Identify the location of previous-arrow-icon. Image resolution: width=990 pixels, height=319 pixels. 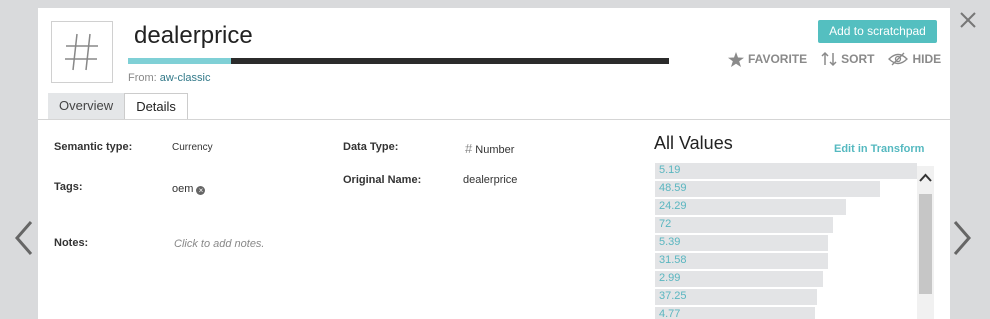
(24, 238).